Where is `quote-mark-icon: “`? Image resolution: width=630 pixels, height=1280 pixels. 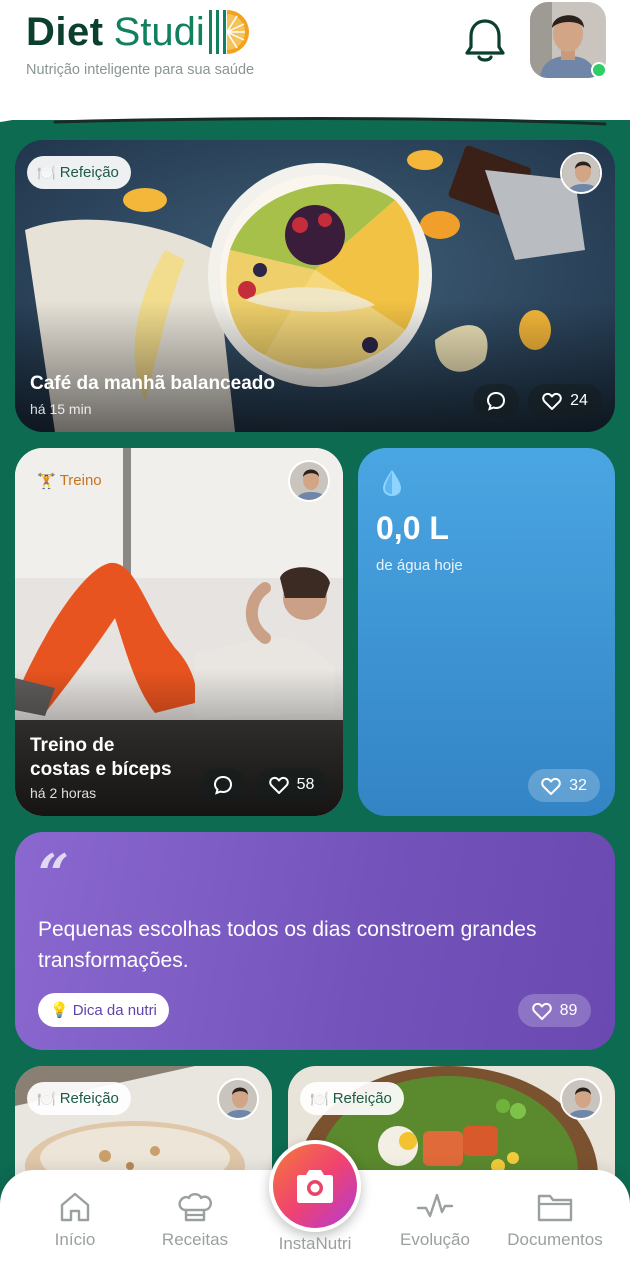
quote-mark-icon: “ is located at coordinates (54, 874).